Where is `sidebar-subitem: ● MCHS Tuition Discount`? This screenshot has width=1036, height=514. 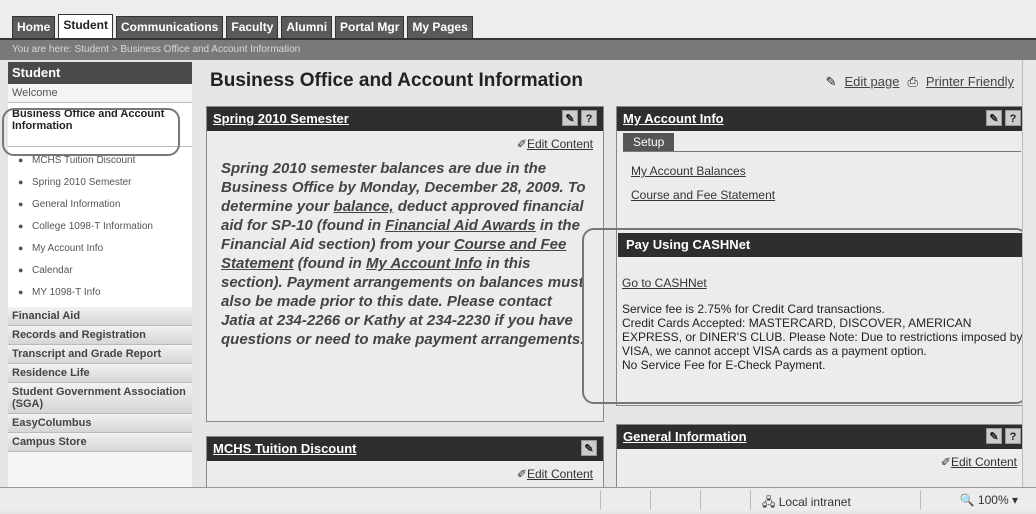 sidebar-subitem: ● MCHS Tuition Discount is located at coordinates (100, 160).